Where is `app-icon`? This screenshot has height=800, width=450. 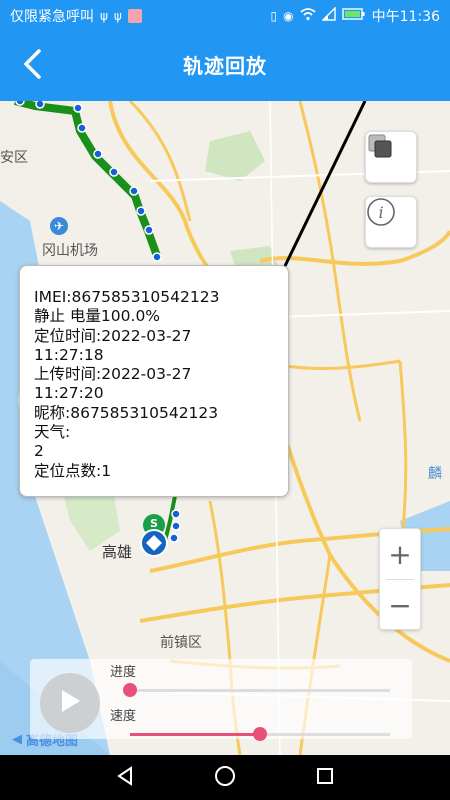 app-icon is located at coordinates (134, 16).